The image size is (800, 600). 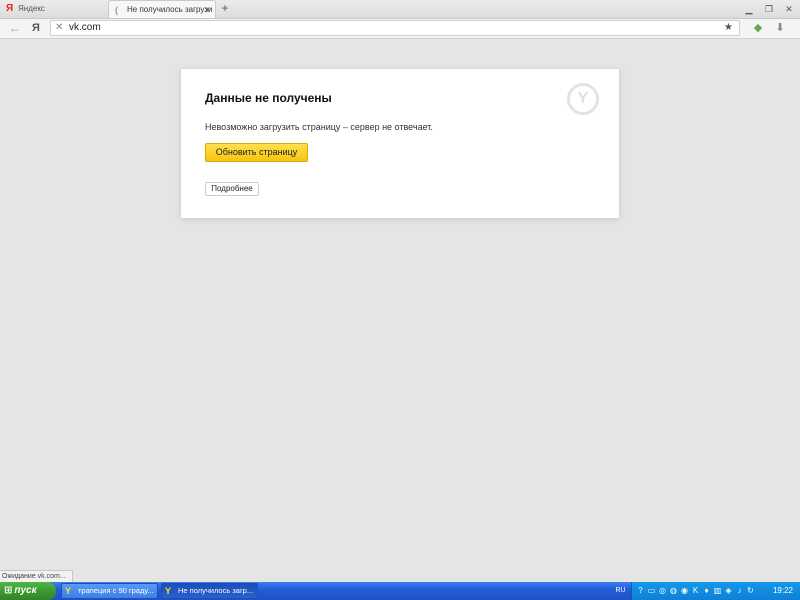 I want to click on yandex-home-button: Я, so click(x=36, y=28).